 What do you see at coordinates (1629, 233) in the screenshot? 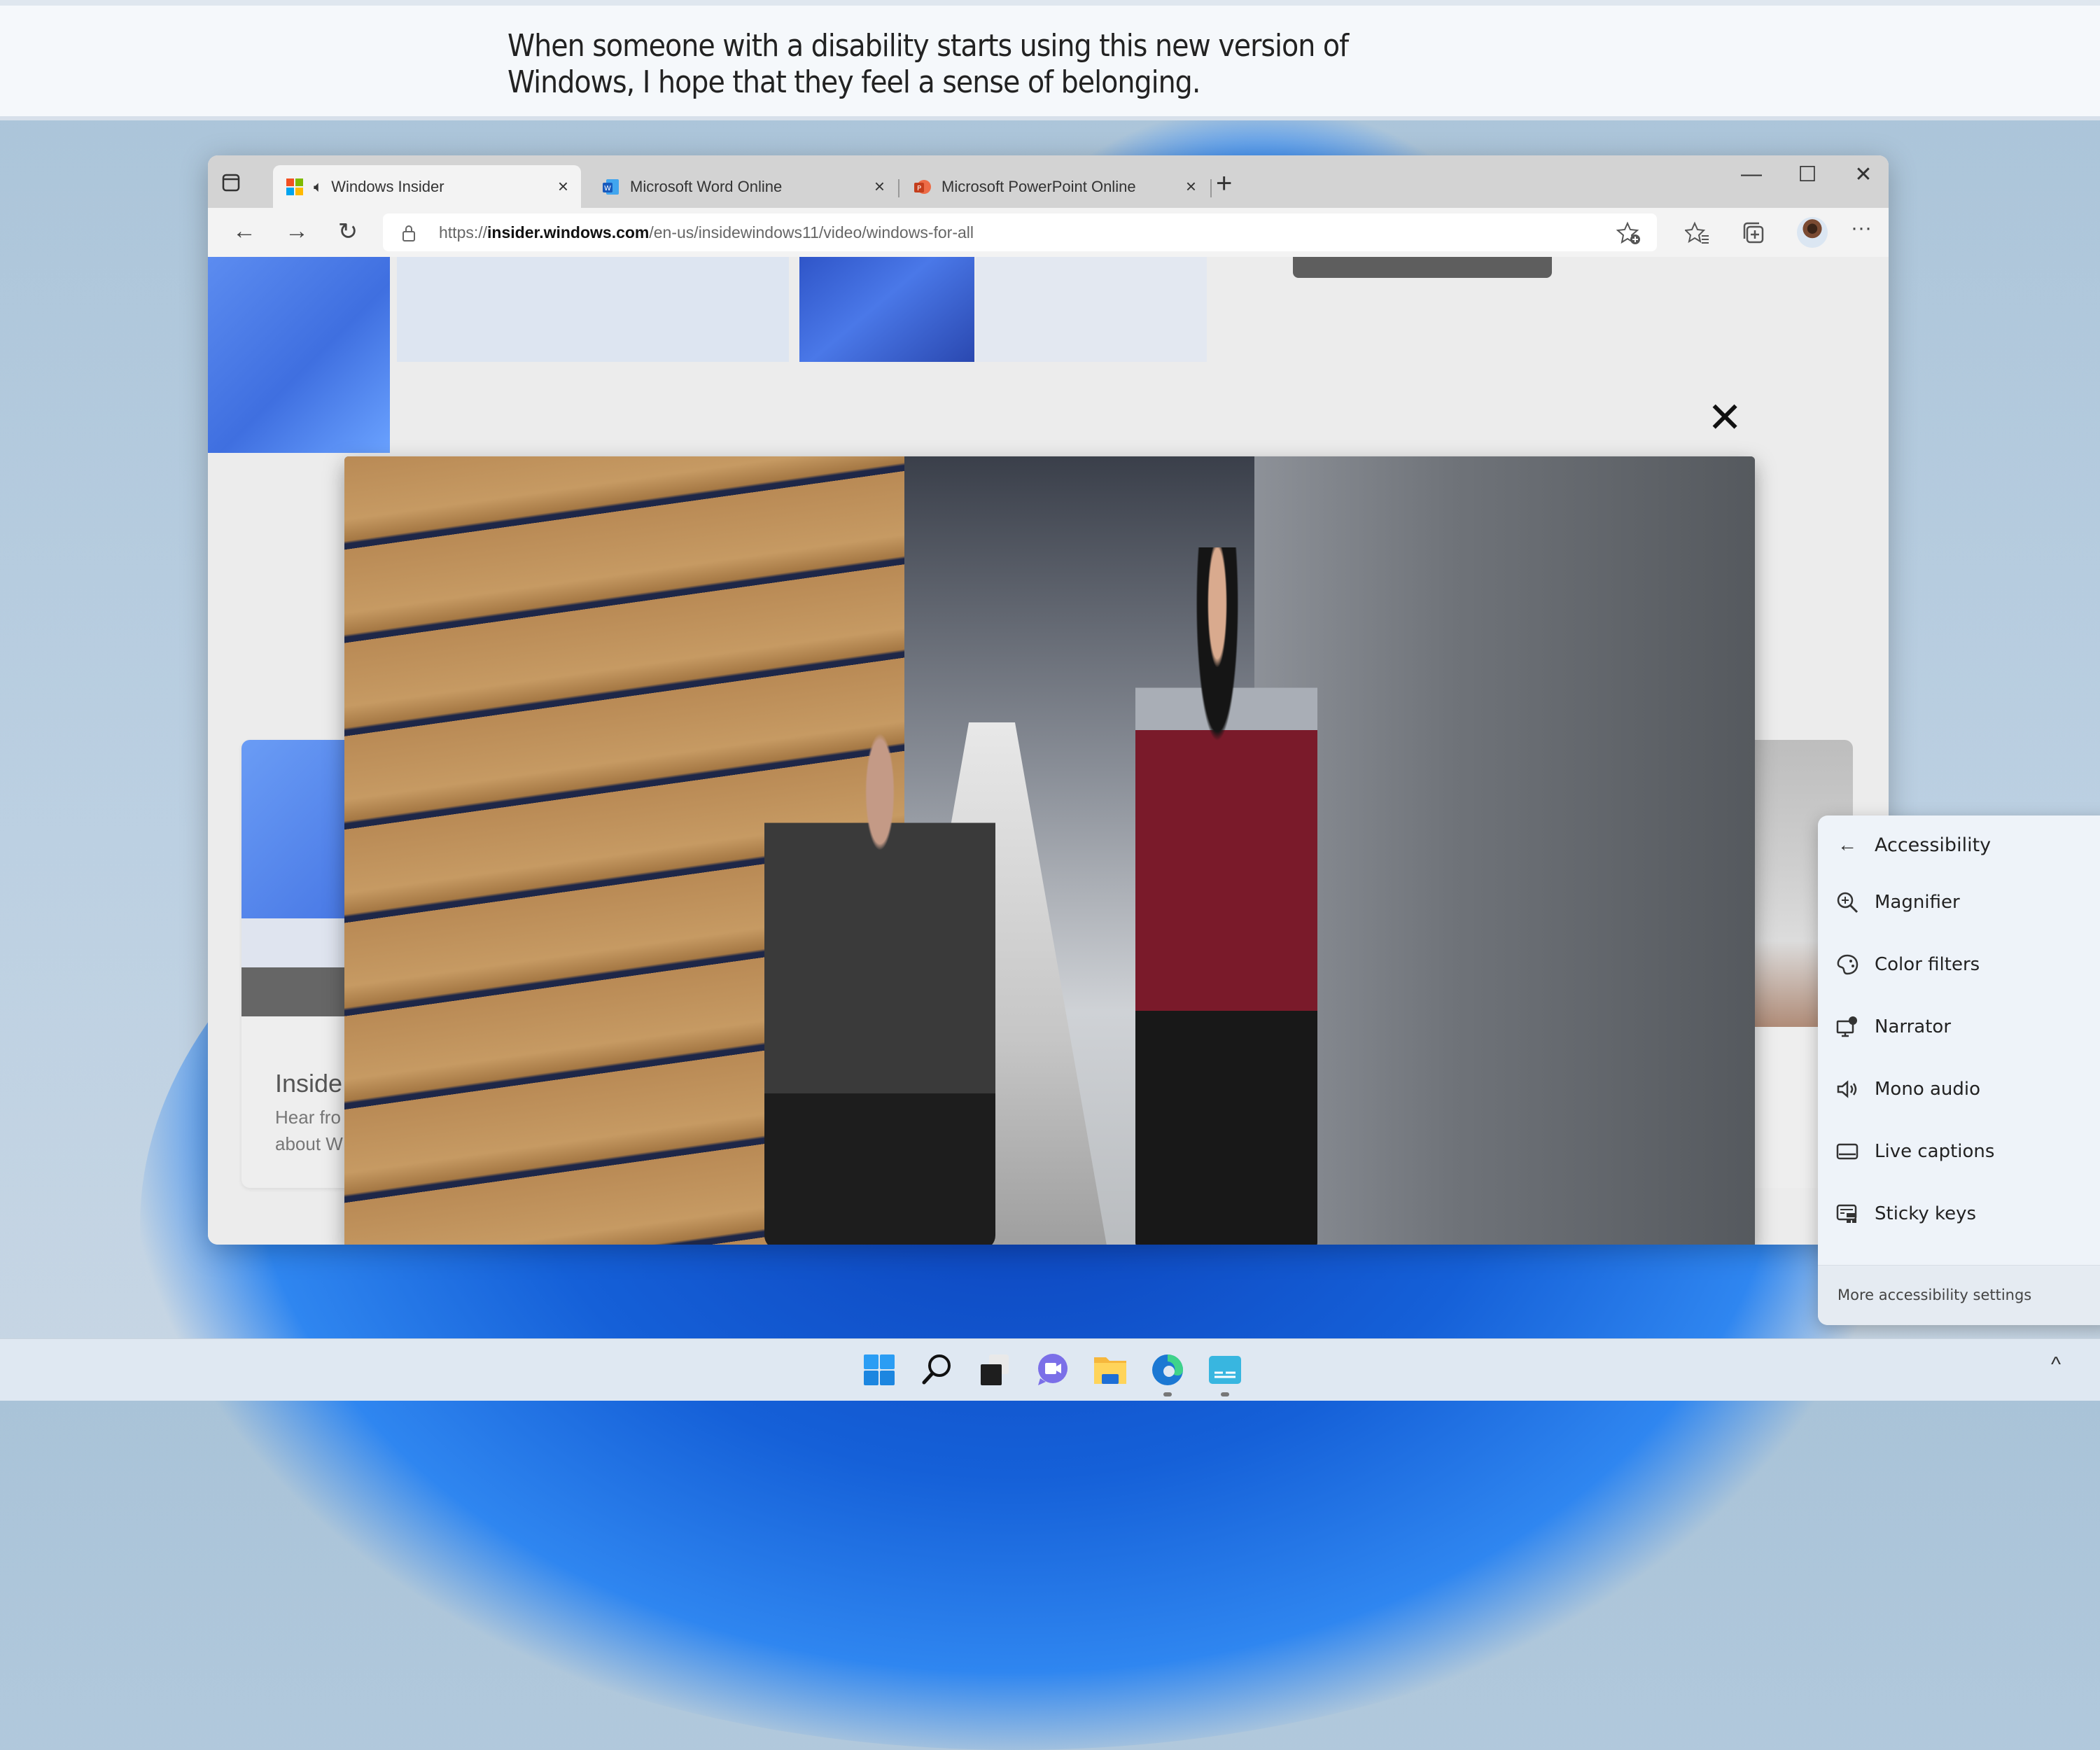
I see `add-favorite-icon` at bounding box center [1629, 233].